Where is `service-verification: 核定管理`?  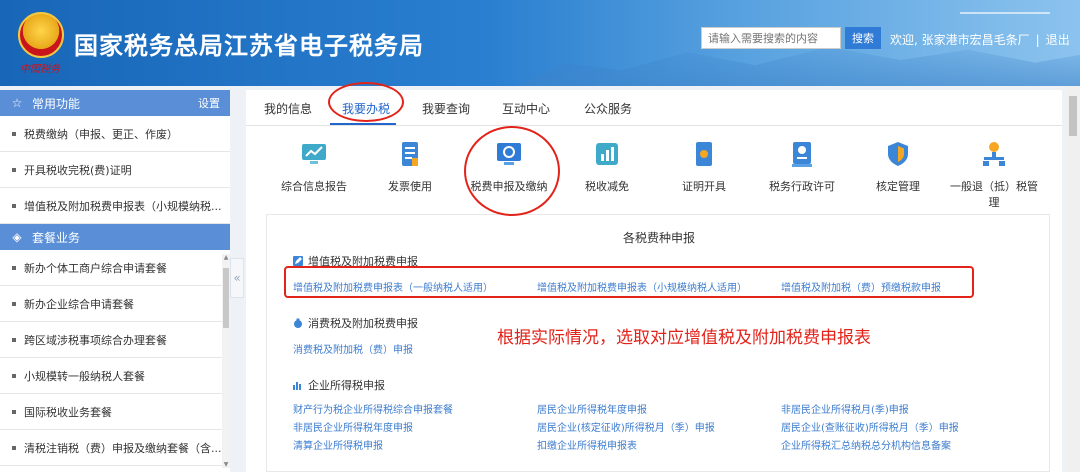 service-verification: 核定管理 is located at coordinates (898, 167).